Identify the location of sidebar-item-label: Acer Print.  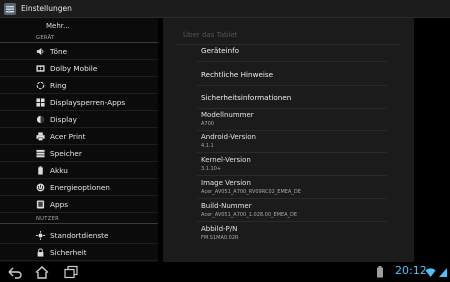
(68, 136).